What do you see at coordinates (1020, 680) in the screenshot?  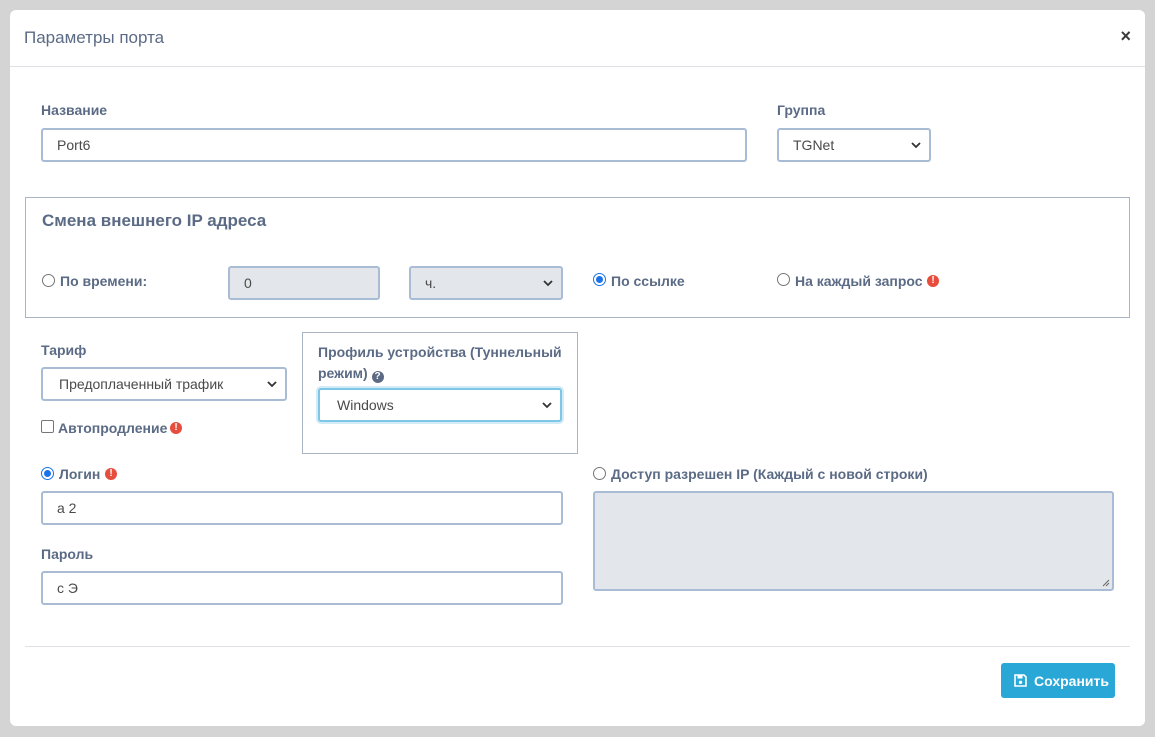 I see `floppy-disk-icon` at bounding box center [1020, 680].